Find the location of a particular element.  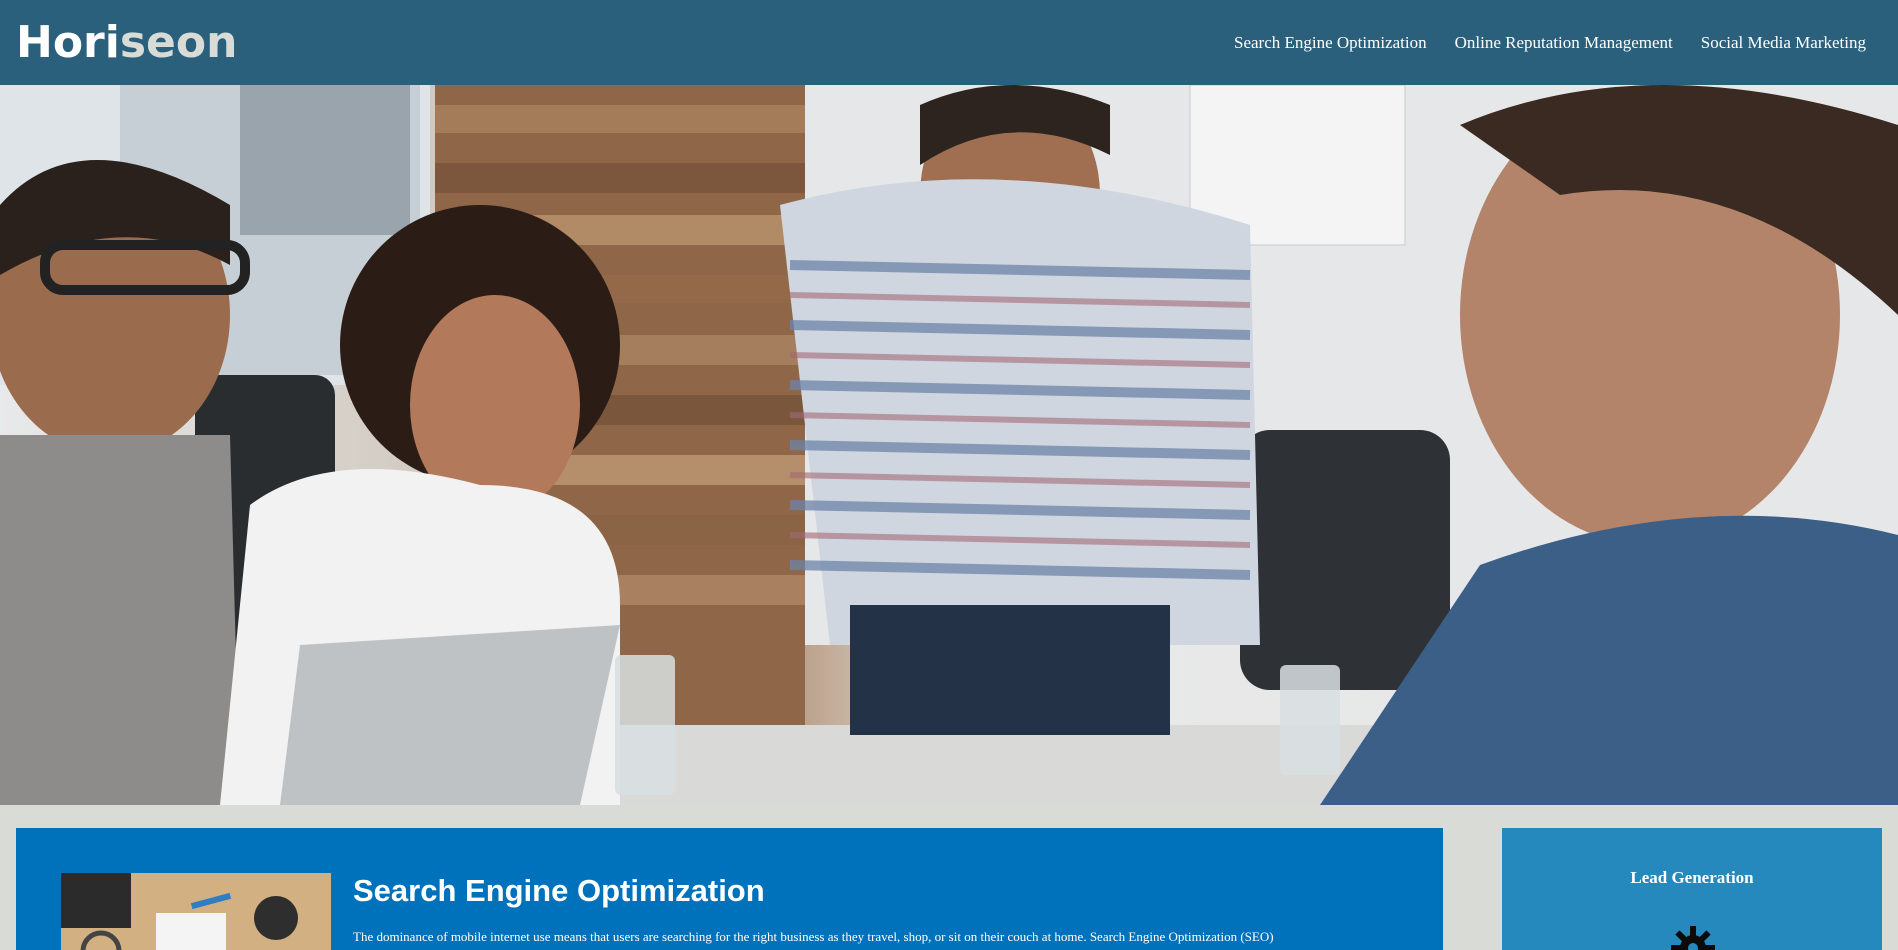

lead-generation-title: Lead Generation is located at coordinates (1692, 877).